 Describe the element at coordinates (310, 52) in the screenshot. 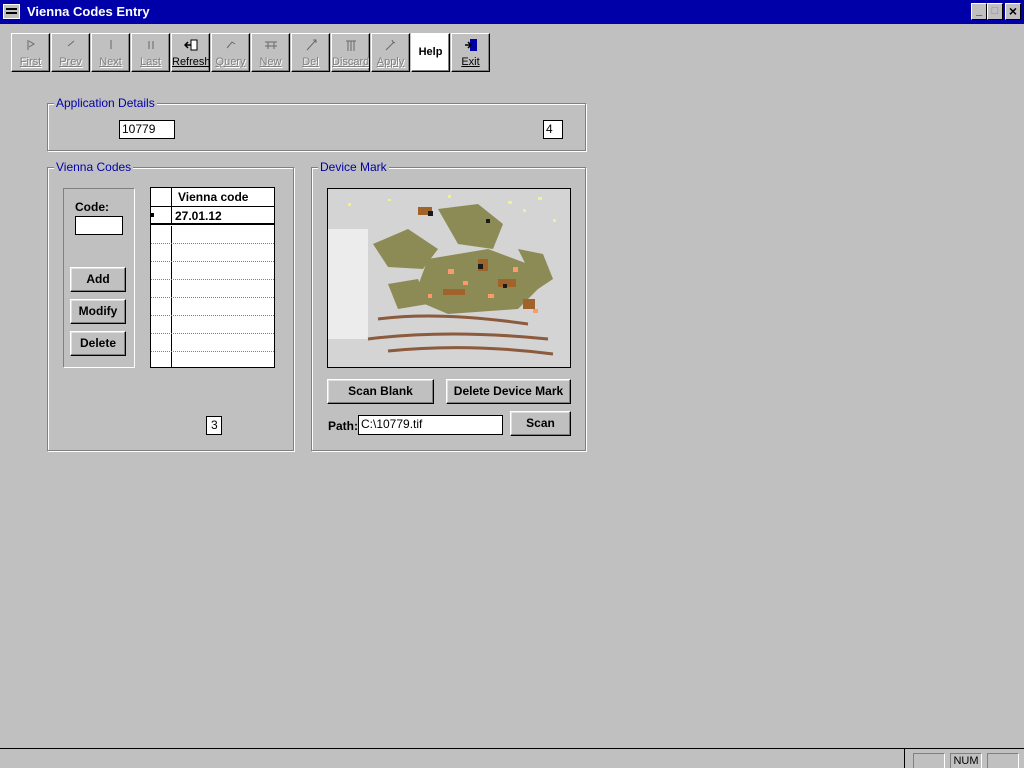

I see `toolbar-del-button: Del` at that location.